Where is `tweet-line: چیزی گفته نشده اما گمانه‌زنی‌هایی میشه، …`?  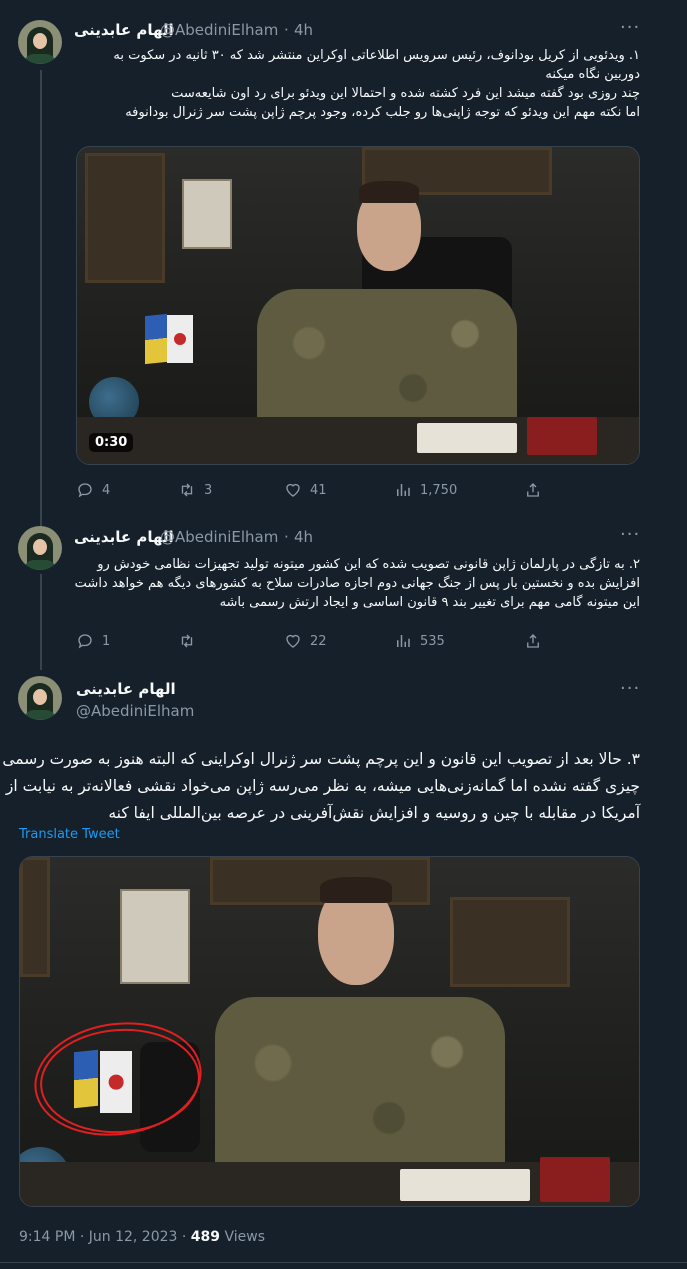 tweet-line: چیزی گفته نشده اما گمانه‌زنی‌هایی میشه، … is located at coordinates (322, 786).